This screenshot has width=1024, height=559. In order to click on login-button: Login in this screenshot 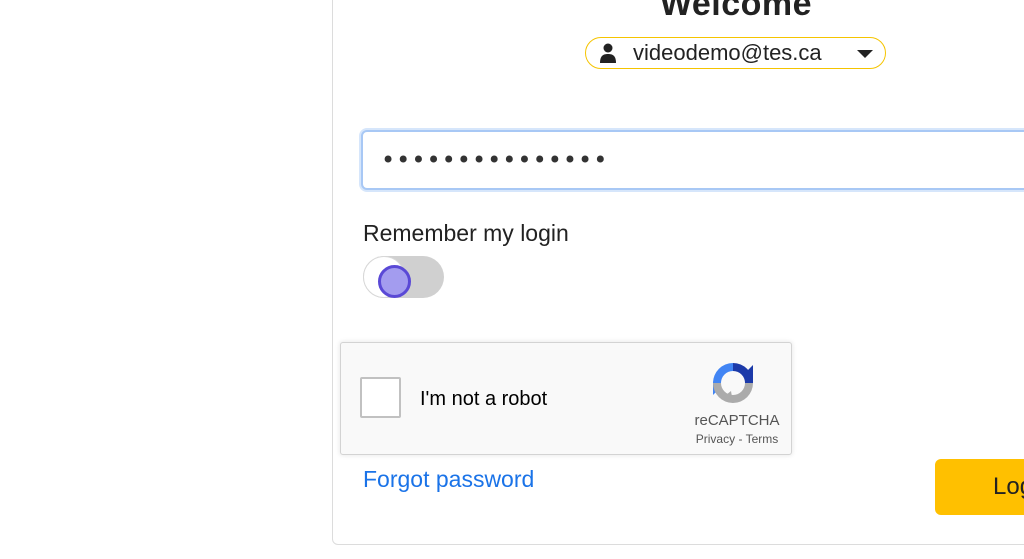, I will do `click(979, 487)`.